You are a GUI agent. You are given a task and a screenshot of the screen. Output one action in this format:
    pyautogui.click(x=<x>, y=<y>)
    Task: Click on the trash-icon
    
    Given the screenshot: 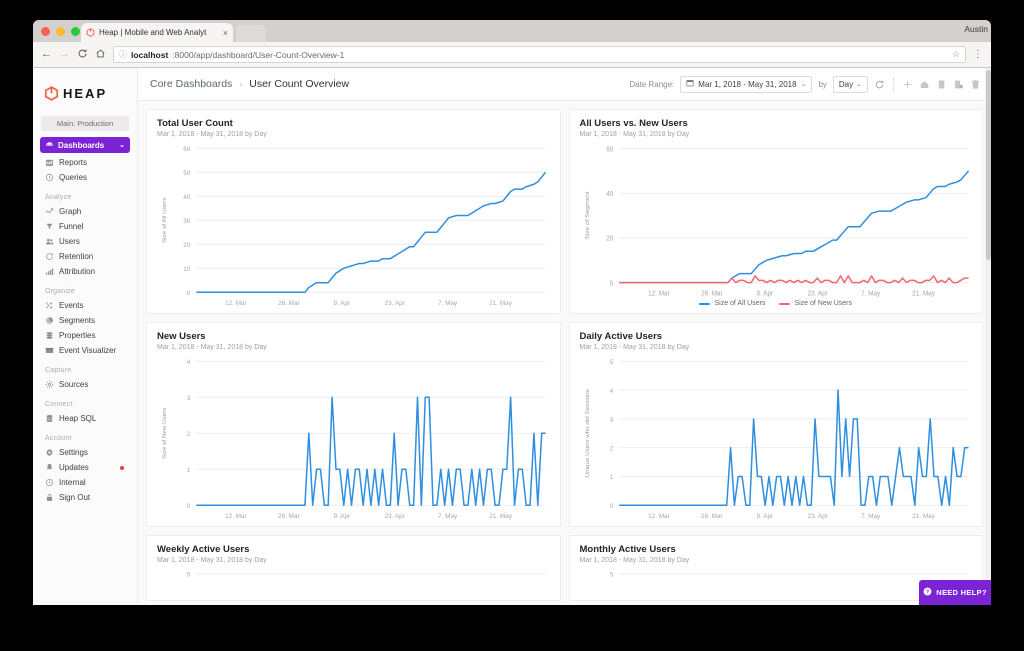 What is the action you would take?
    pyautogui.click(x=975, y=84)
    